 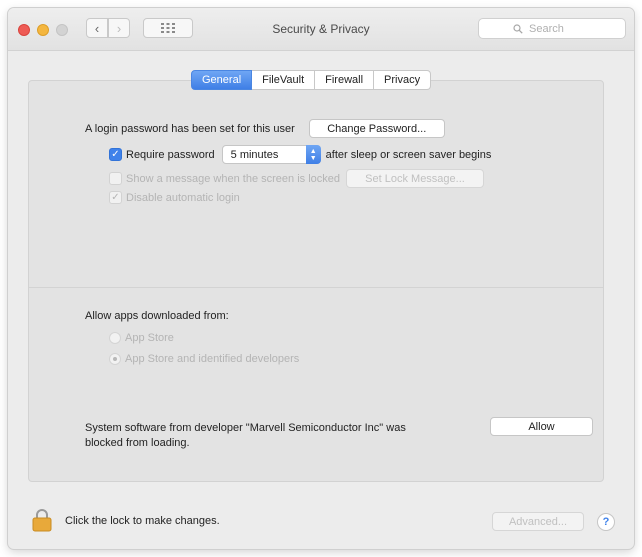 I want to click on tab-bar: General FileVault Firewall Privacy, so click(x=311, y=80).